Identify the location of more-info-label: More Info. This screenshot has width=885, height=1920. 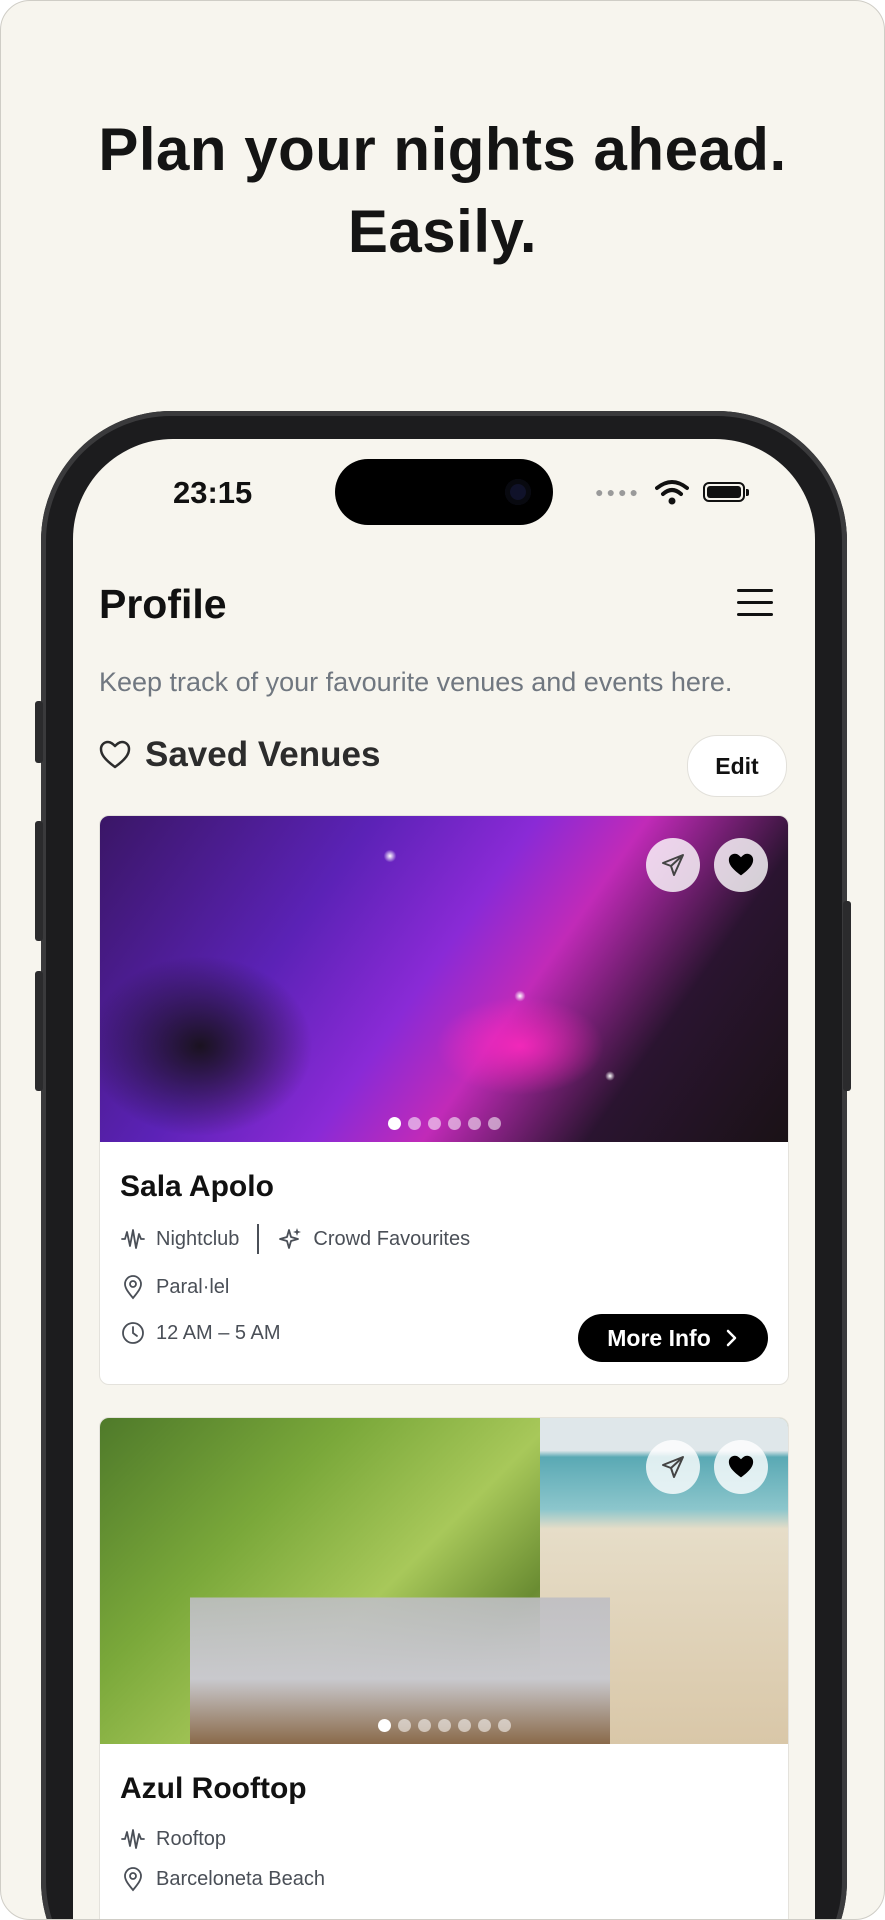
(659, 1337).